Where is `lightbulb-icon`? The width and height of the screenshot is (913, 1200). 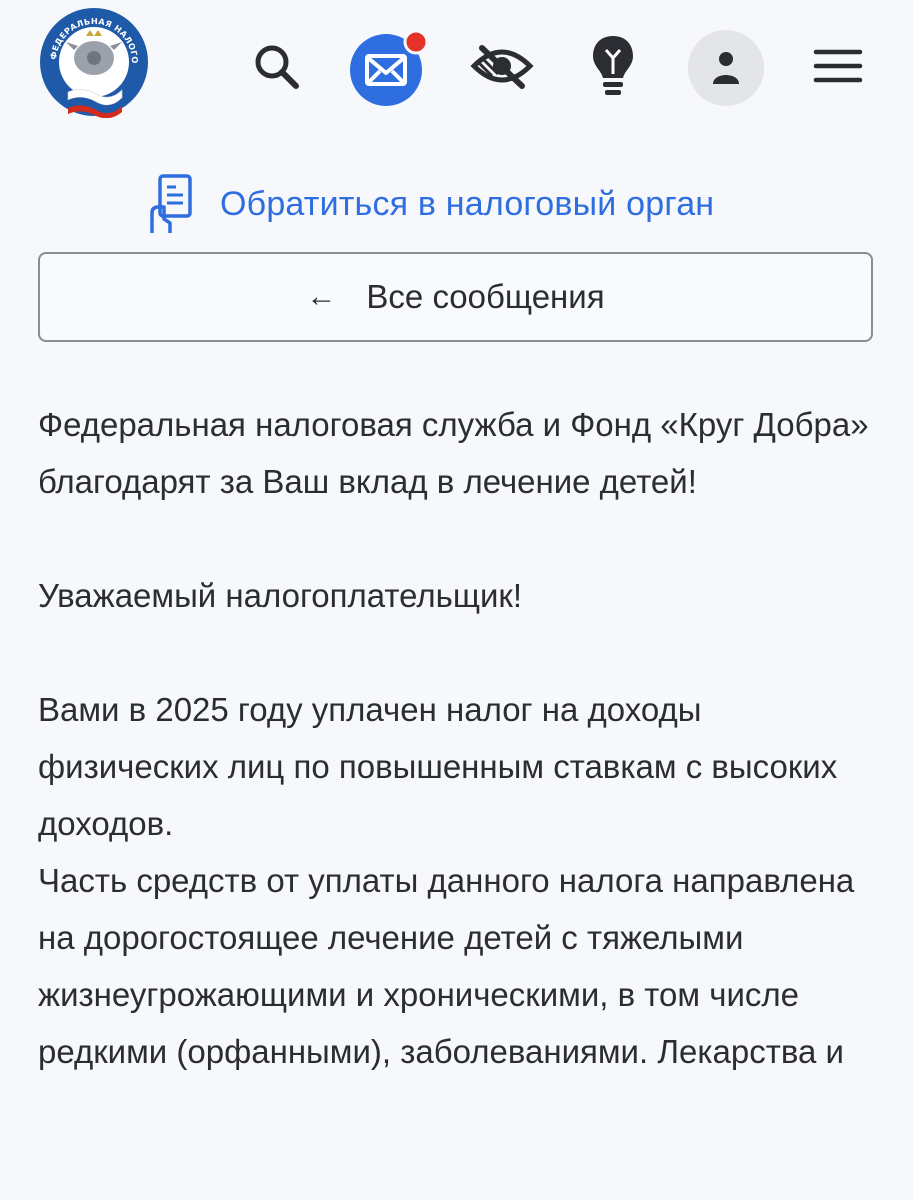
lightbulb-icon is located at coordinates (613, 65).